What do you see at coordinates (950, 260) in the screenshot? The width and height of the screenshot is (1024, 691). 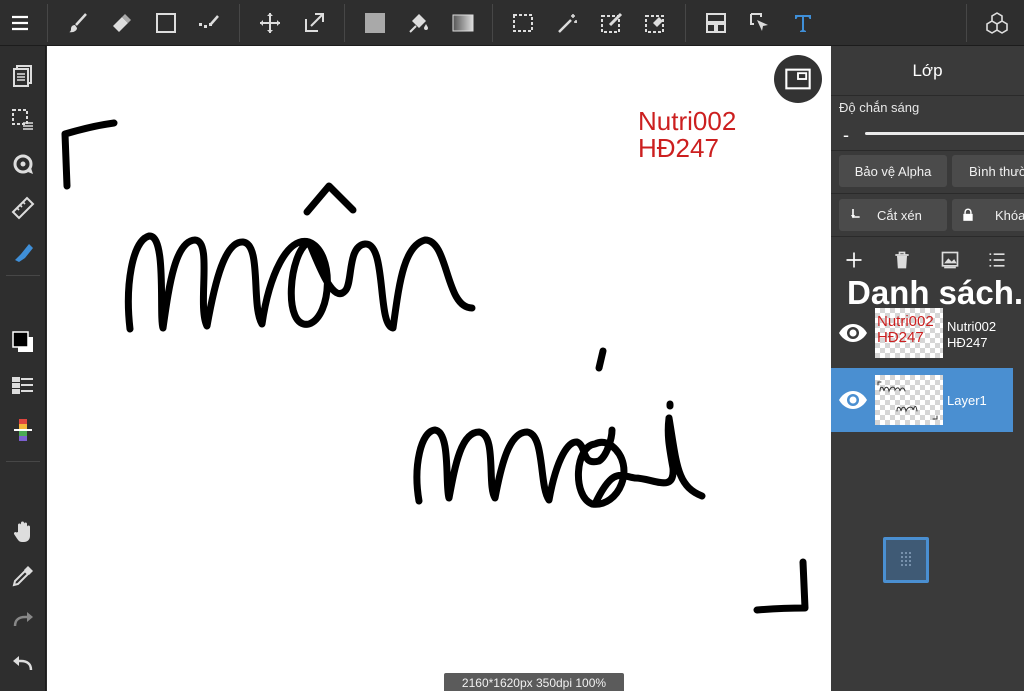 I see `layer-image-icon` at bounding box center [950, 260].